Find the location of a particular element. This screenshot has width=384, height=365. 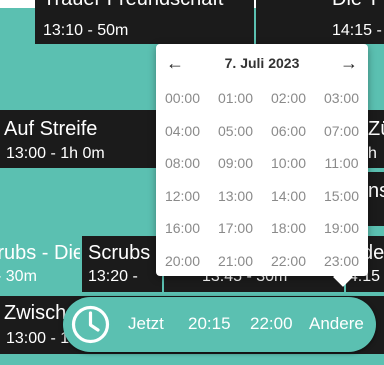

program-cell: Trauer Freundschaft 13:10 - 50m is located at coordinates (144, 22).